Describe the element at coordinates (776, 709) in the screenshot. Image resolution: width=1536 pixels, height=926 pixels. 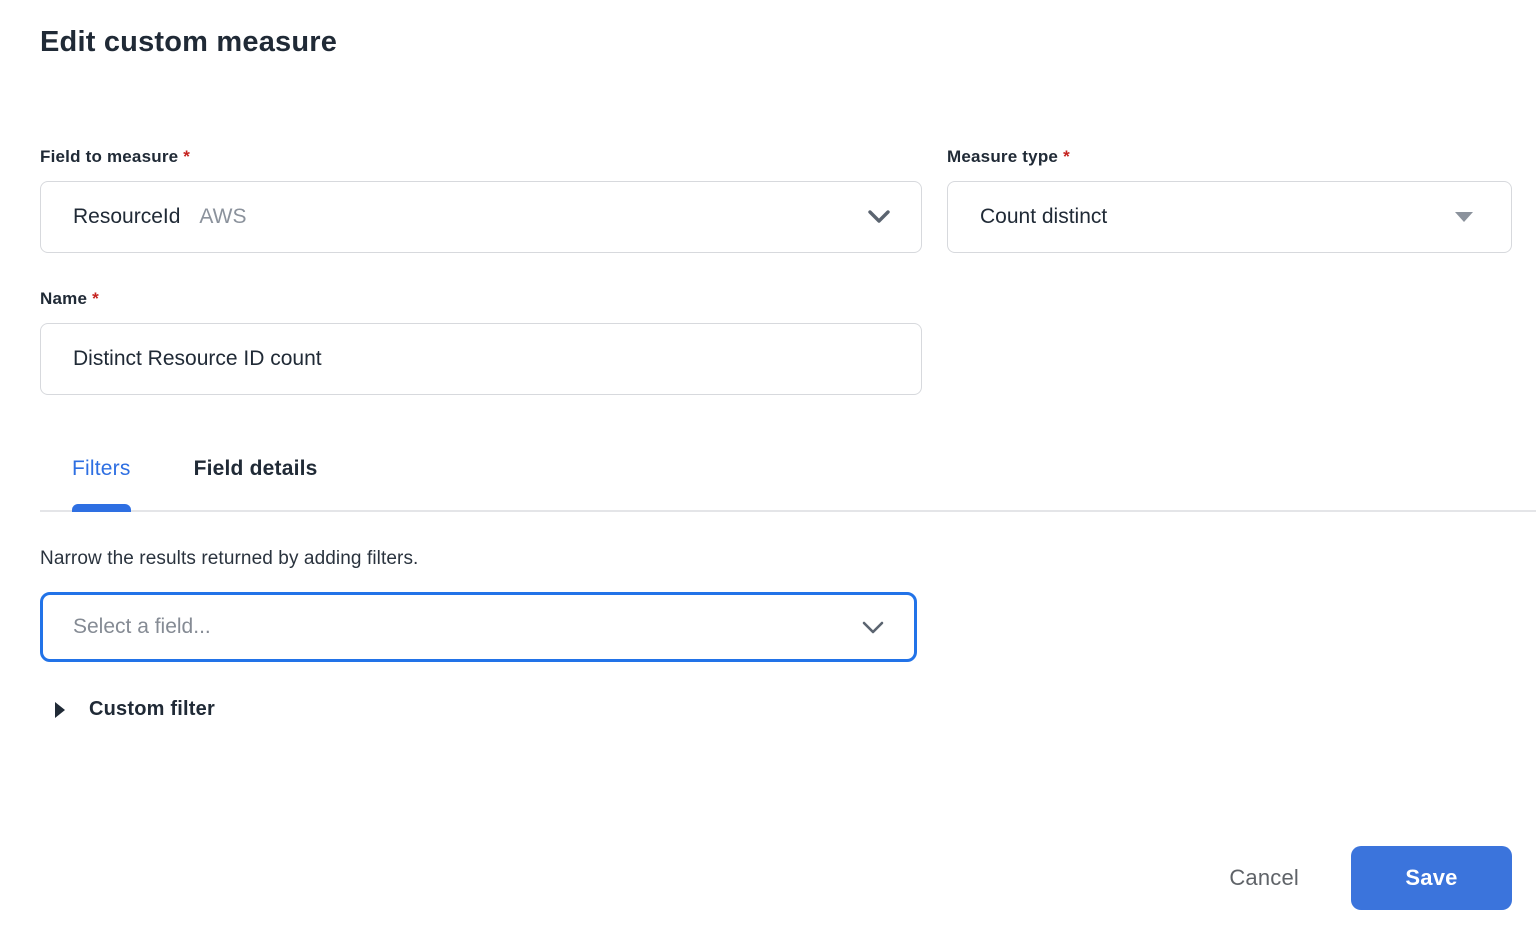
I see `custom-filter-expander: Custom filter` at that location.